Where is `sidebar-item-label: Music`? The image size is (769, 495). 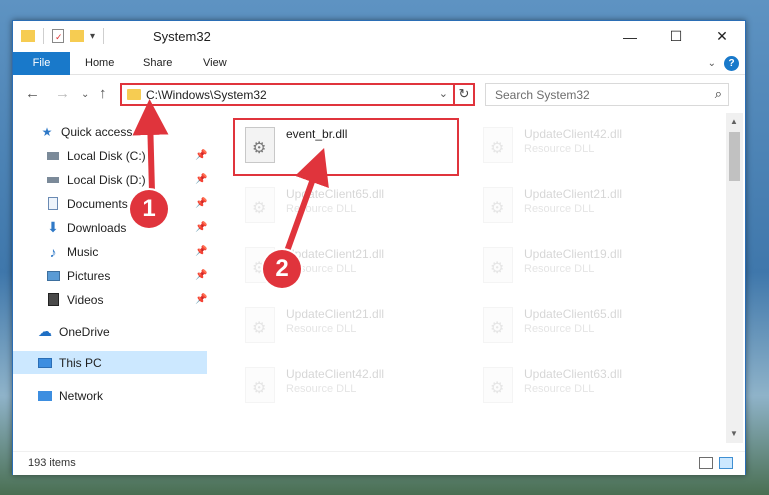
sidebar-item-label: Music is located at coordinates (83, 251).